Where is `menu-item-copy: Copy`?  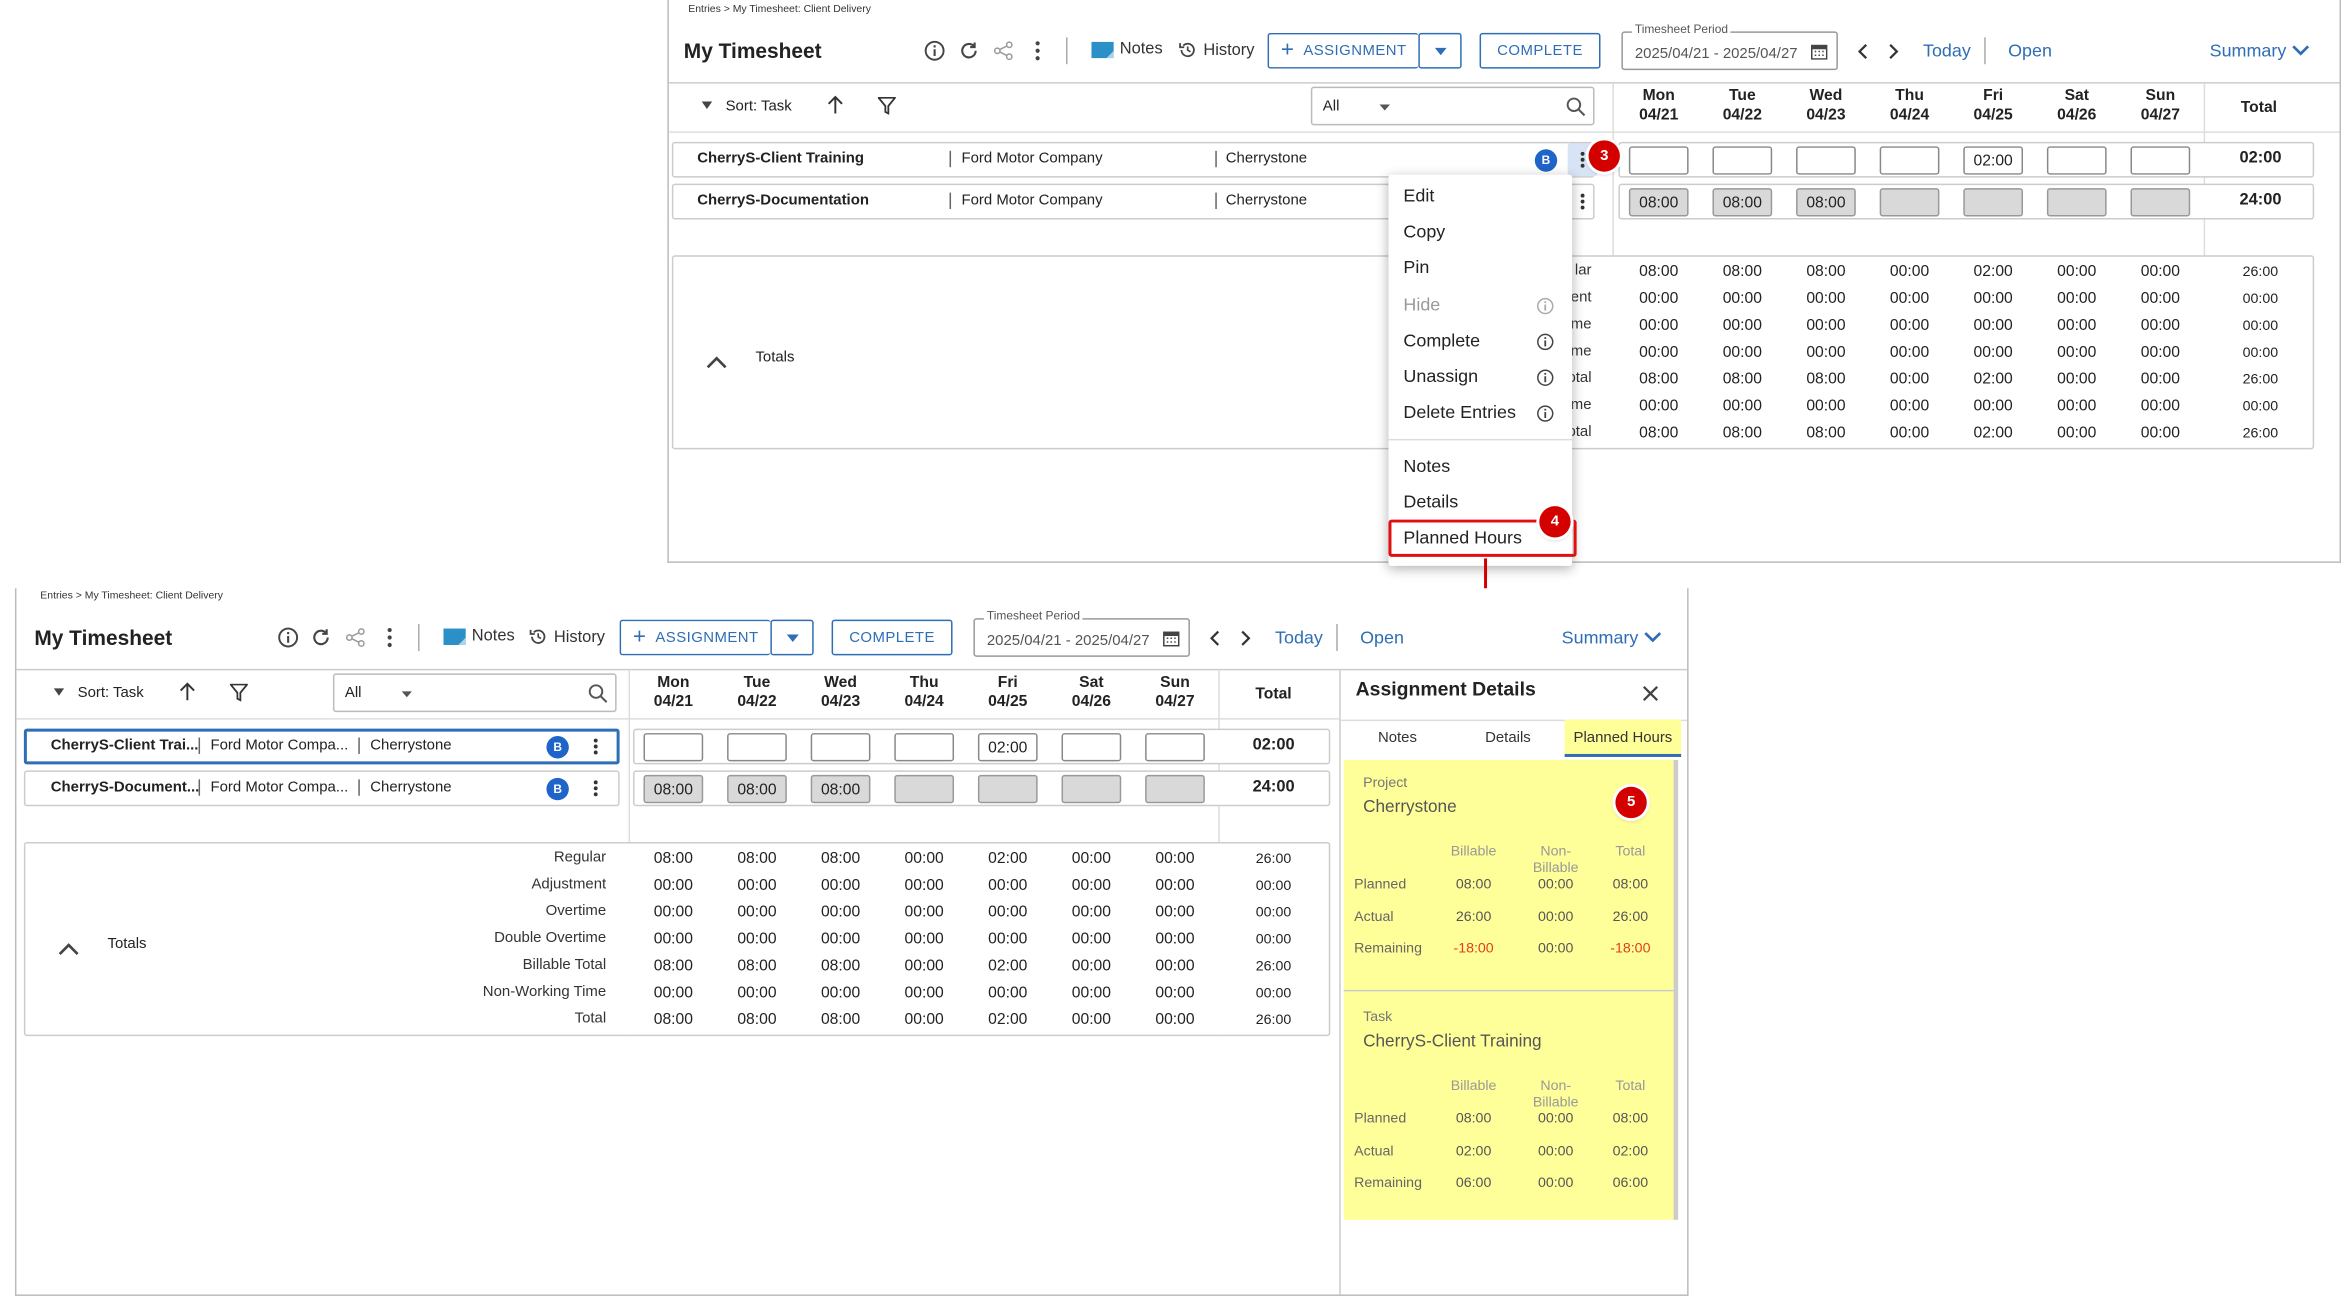
menu-item-copy: Copy is located at coordinates (1424, 231).